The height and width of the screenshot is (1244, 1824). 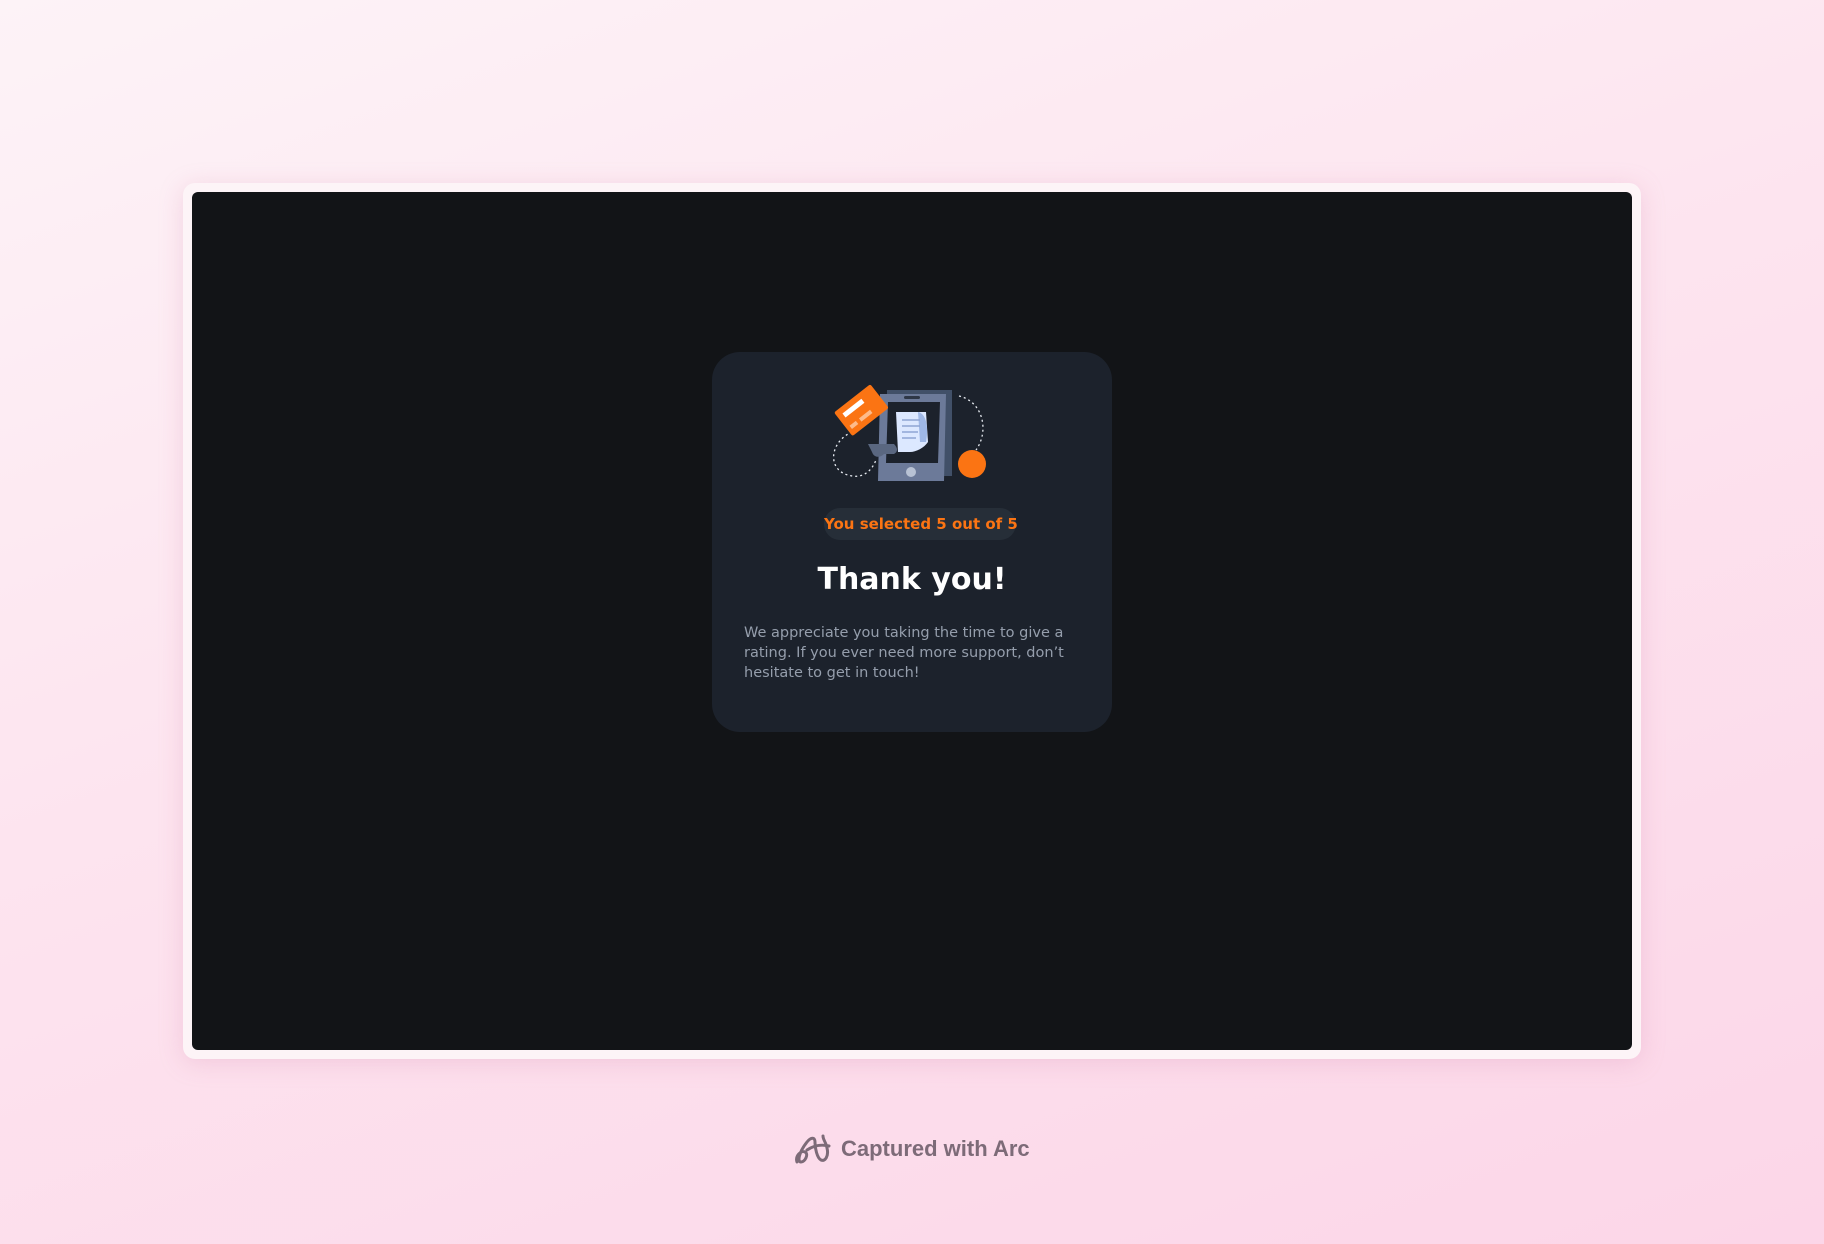 I want to click on arc-logo-icon, so click(x=813, y=1149).